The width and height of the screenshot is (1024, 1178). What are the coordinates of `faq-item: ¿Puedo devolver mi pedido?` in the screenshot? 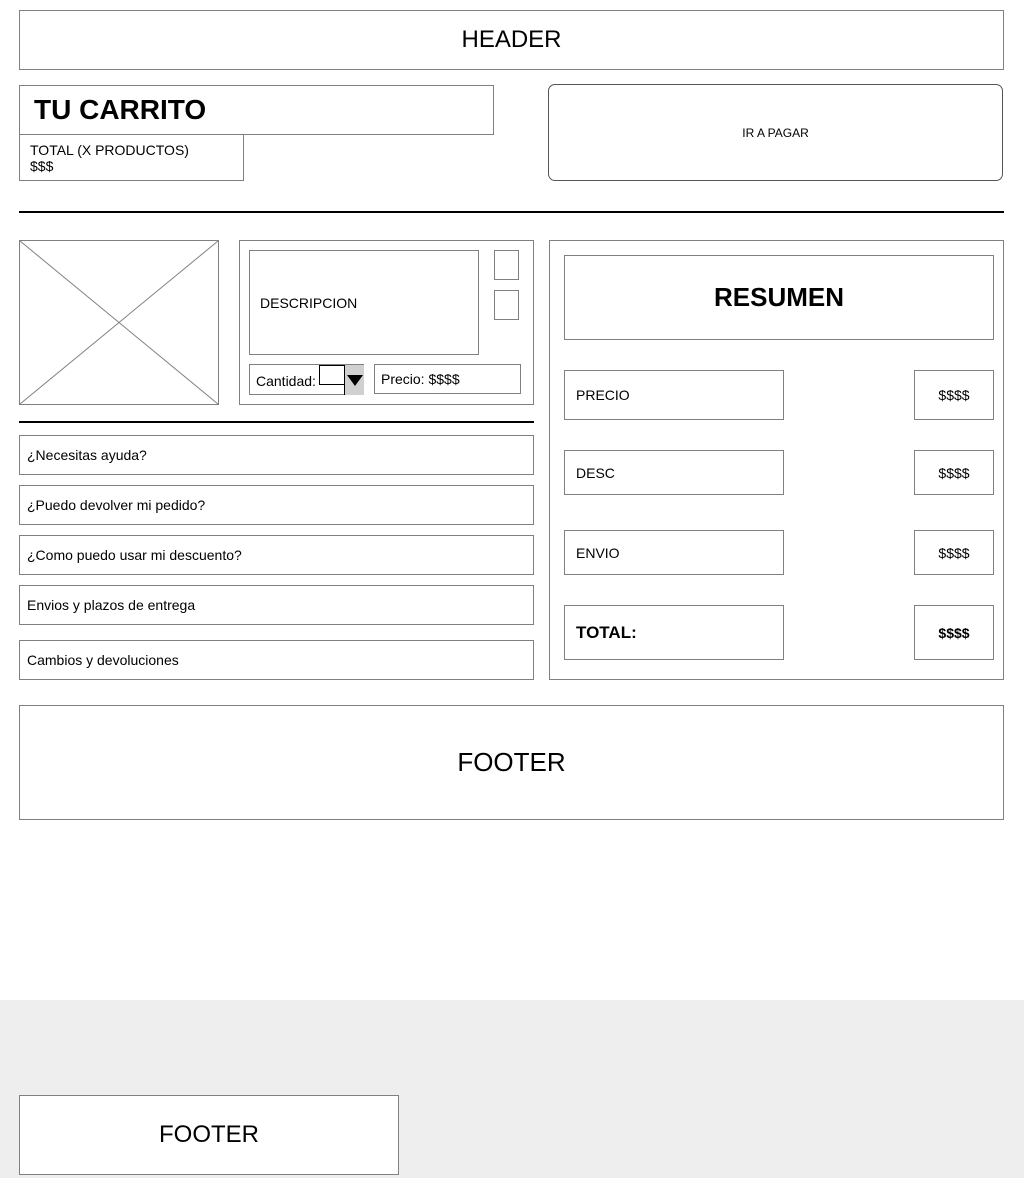 It's located at (276, 505).